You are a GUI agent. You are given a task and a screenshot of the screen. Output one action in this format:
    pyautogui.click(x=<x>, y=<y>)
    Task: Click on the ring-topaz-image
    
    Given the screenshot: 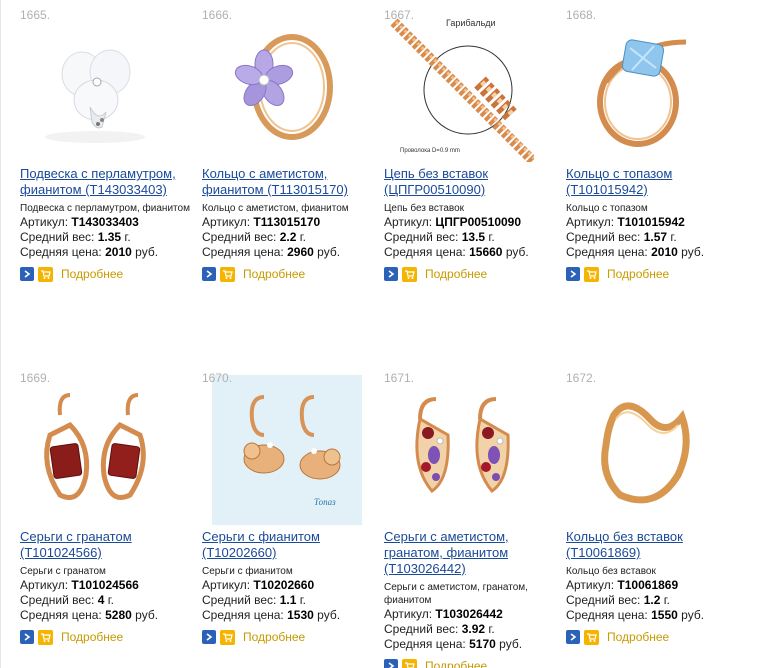 What is the action you would take?
    pyautogui.click(x=642, y=93)
    